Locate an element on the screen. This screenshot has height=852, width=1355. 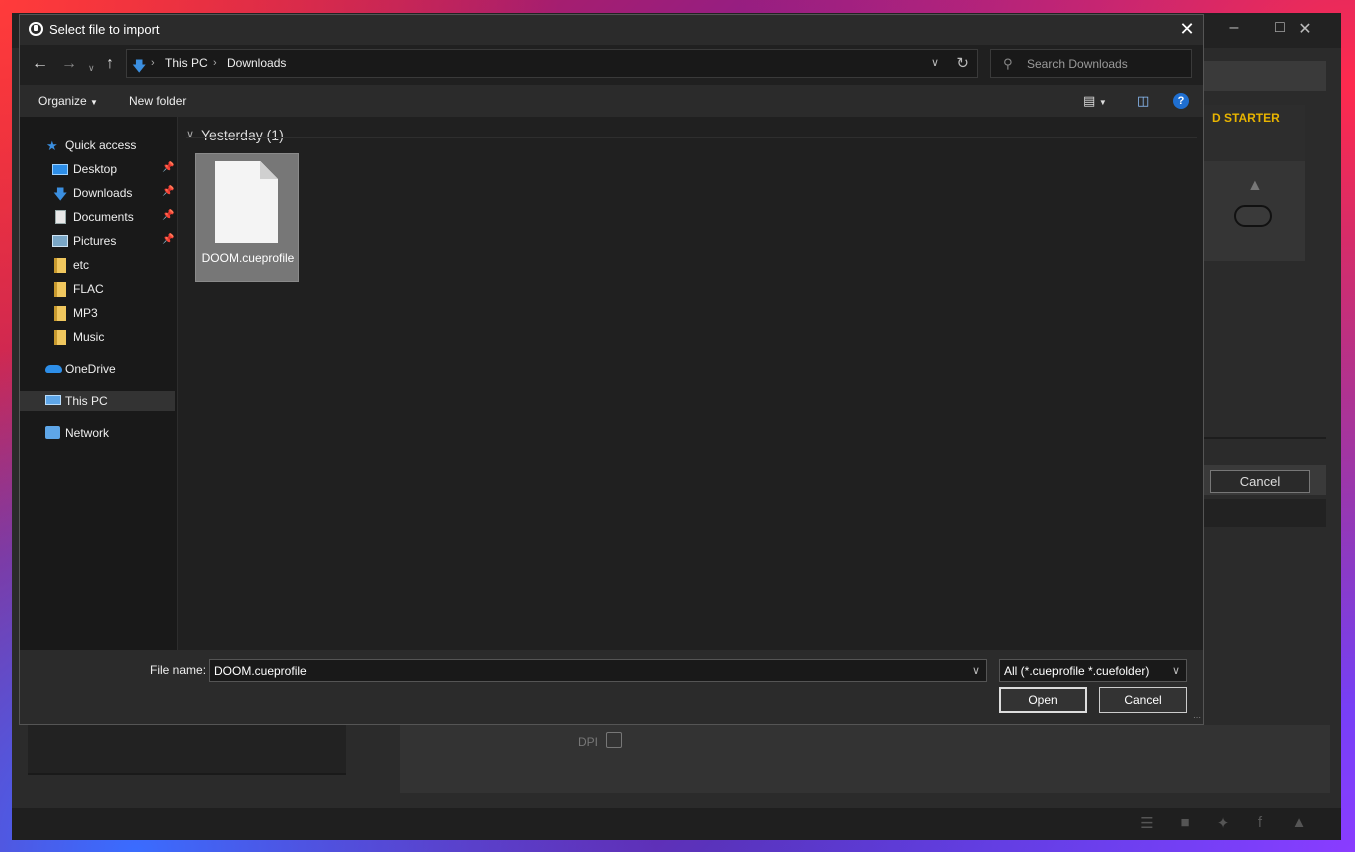
up-arrow-icon: ↑ is located at coordinates (110, 64).